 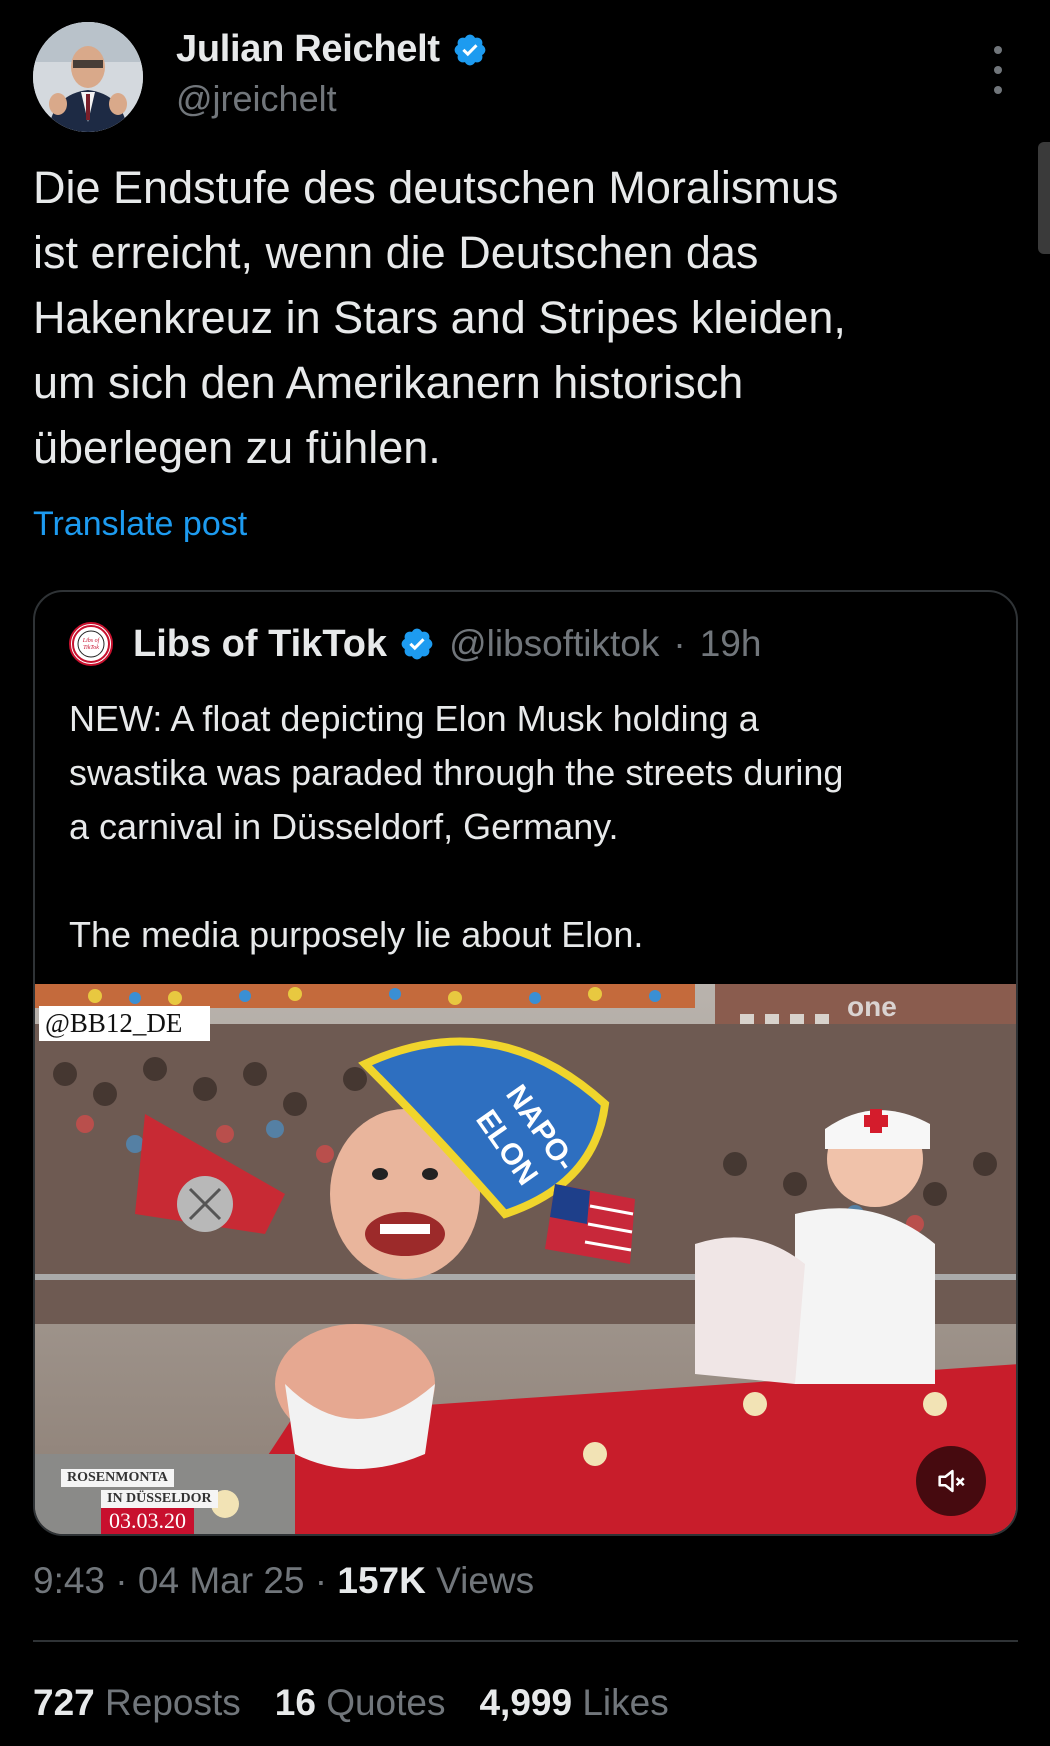 I want to click on video-lower-third: ROSENMONTA IN DÜSSELDOR 03.03.20, so click(x=139, y=1500).